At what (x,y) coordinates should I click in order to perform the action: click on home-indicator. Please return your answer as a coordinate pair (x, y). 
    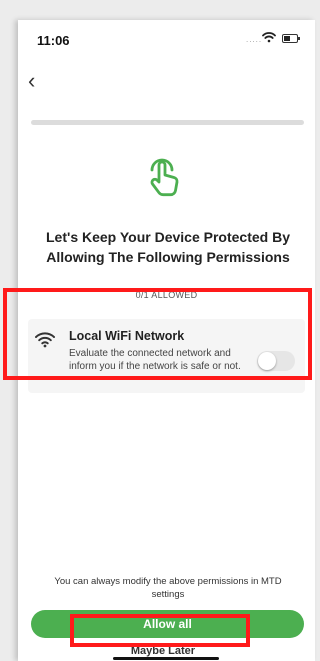
    Looking at the image, I should click on (166, 658).